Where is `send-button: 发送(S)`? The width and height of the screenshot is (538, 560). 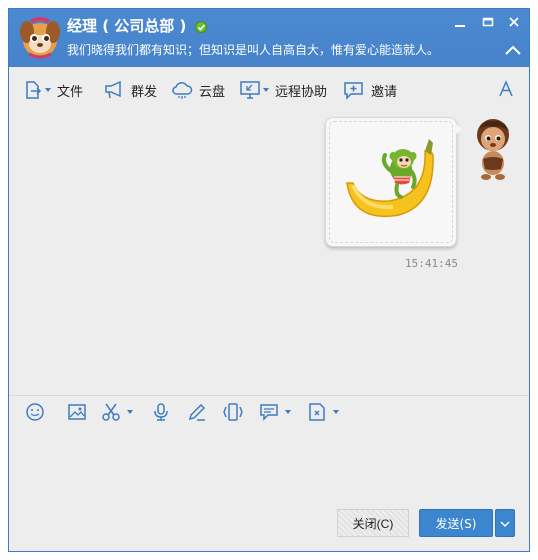 send-button: 发送(S) is located at coordinates (456, 523).